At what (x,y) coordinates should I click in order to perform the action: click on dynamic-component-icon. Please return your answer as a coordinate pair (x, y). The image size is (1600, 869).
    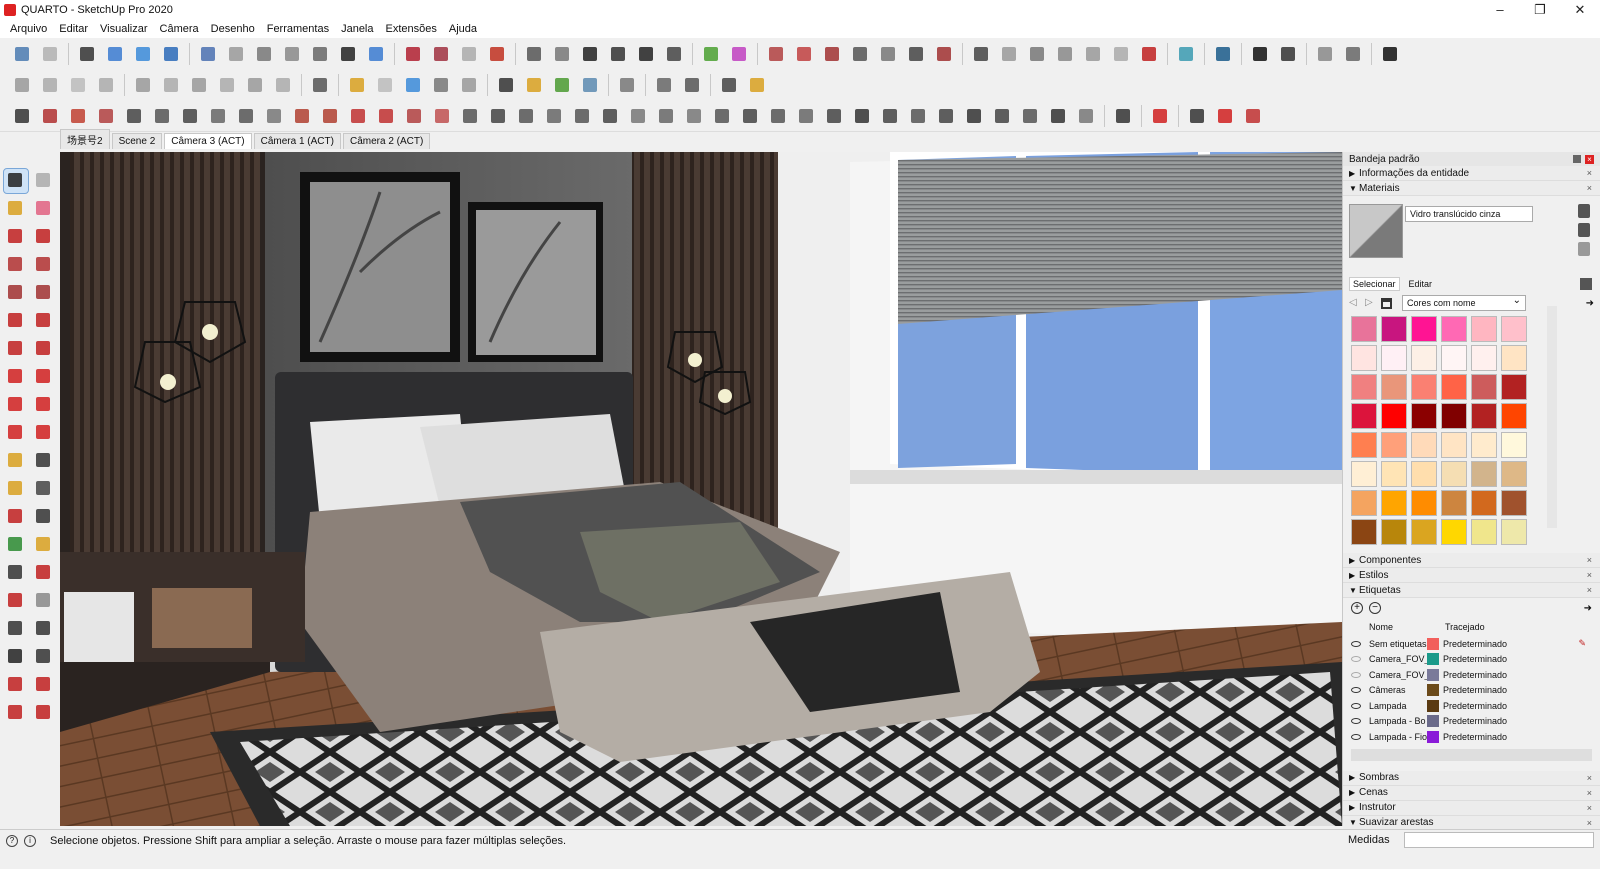
    Looking at the image, I should click on (497, 54).